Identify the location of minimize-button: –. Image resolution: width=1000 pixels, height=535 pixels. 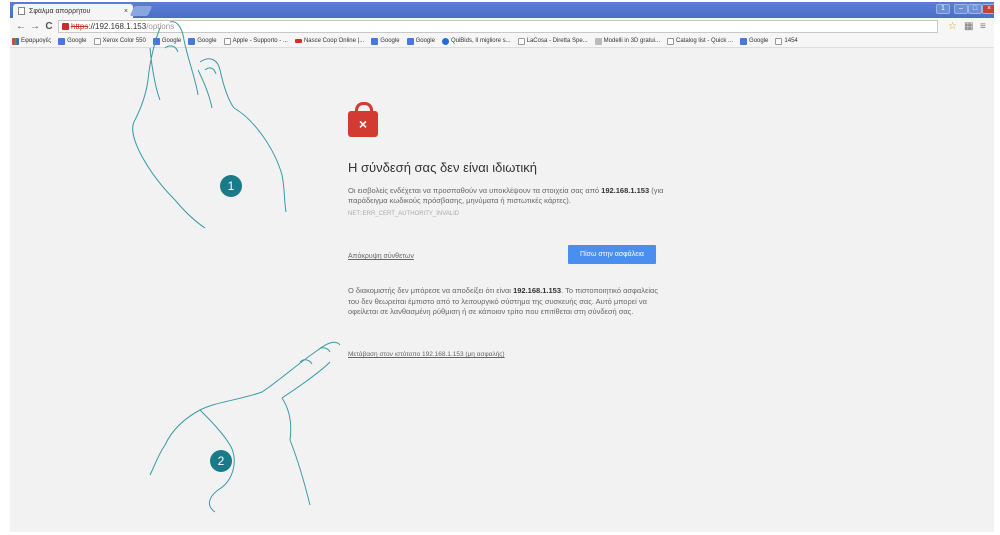
(961, 9).